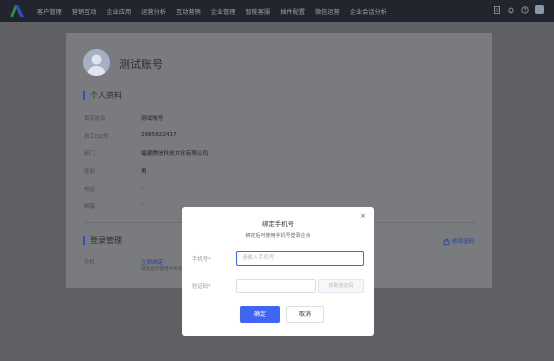  Describe the element at coordinates (341, 286) in the screenshot. I see `get-code-button: 获取验证码` at that location.